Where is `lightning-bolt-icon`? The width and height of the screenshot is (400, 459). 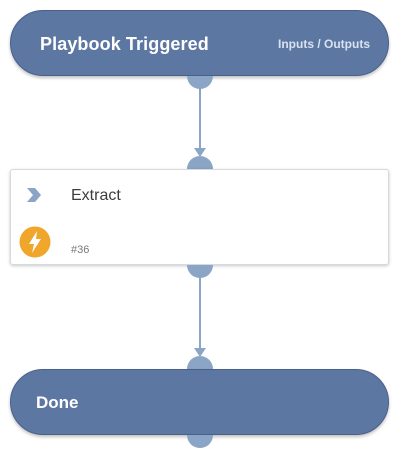 lightning-bolt-icon is located at coordinates (35, 242).